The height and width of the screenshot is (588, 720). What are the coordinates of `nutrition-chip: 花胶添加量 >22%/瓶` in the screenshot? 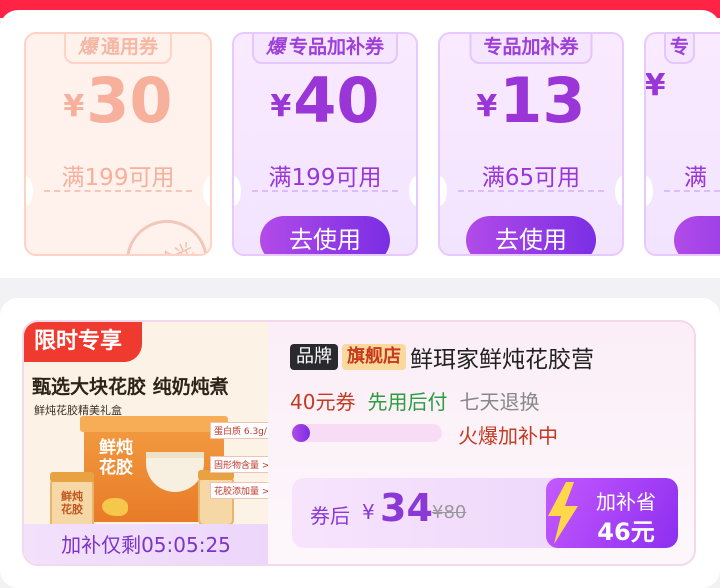 It's located at (239, 490).